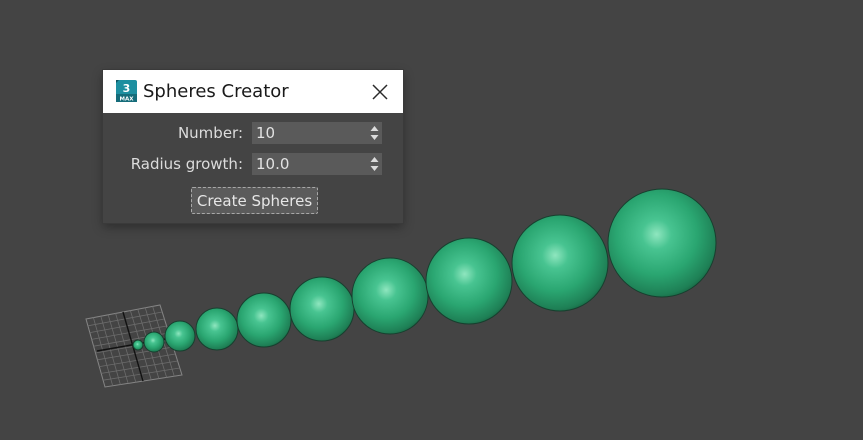 The height and width of the screenshot is (440, 863). Describe the element at coordinates (254, 200) in the screenshot. I see `create-spheres-button: Create Spheres` at that location.